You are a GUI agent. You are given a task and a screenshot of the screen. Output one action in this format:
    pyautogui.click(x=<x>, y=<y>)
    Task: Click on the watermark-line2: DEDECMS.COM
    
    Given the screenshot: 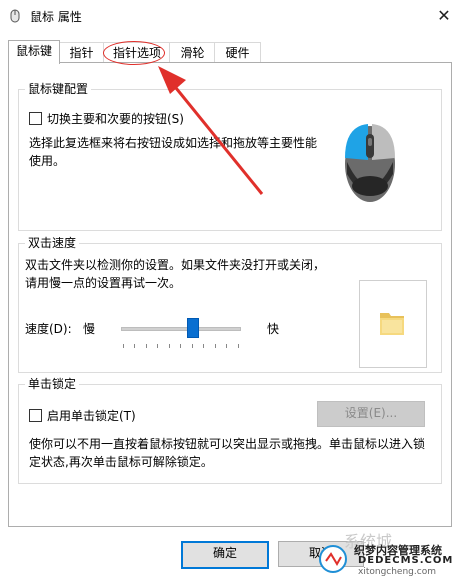 What is the action you would take?
    pyautogui.click(x=406, y=560)
    